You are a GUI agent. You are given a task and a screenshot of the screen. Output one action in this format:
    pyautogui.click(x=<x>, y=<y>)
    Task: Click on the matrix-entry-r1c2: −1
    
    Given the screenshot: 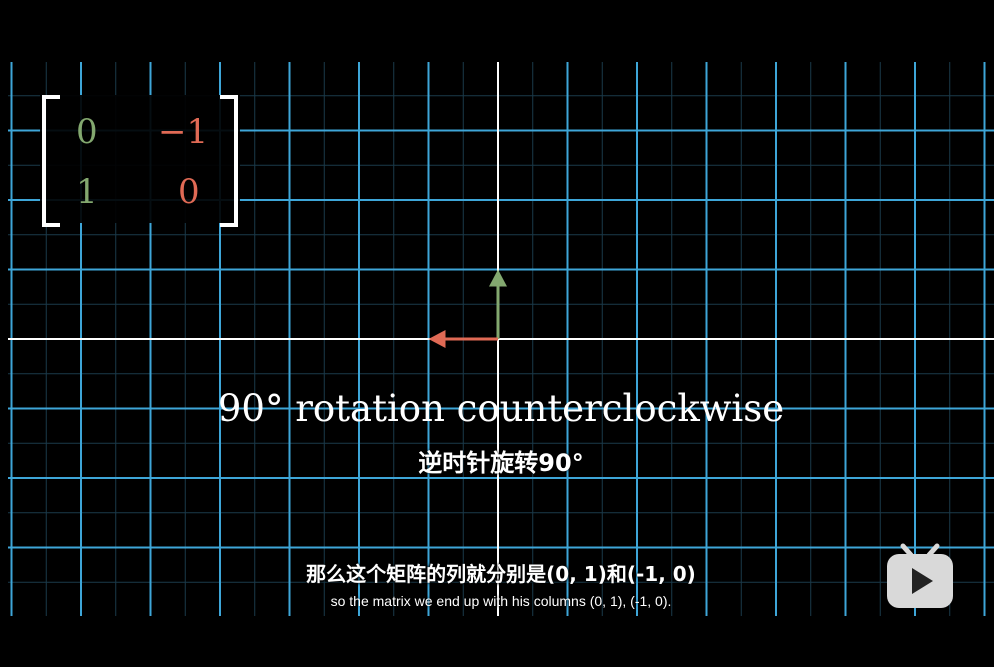 What is the action you would take?
    pyautogui.click(x=183, y=132)
    